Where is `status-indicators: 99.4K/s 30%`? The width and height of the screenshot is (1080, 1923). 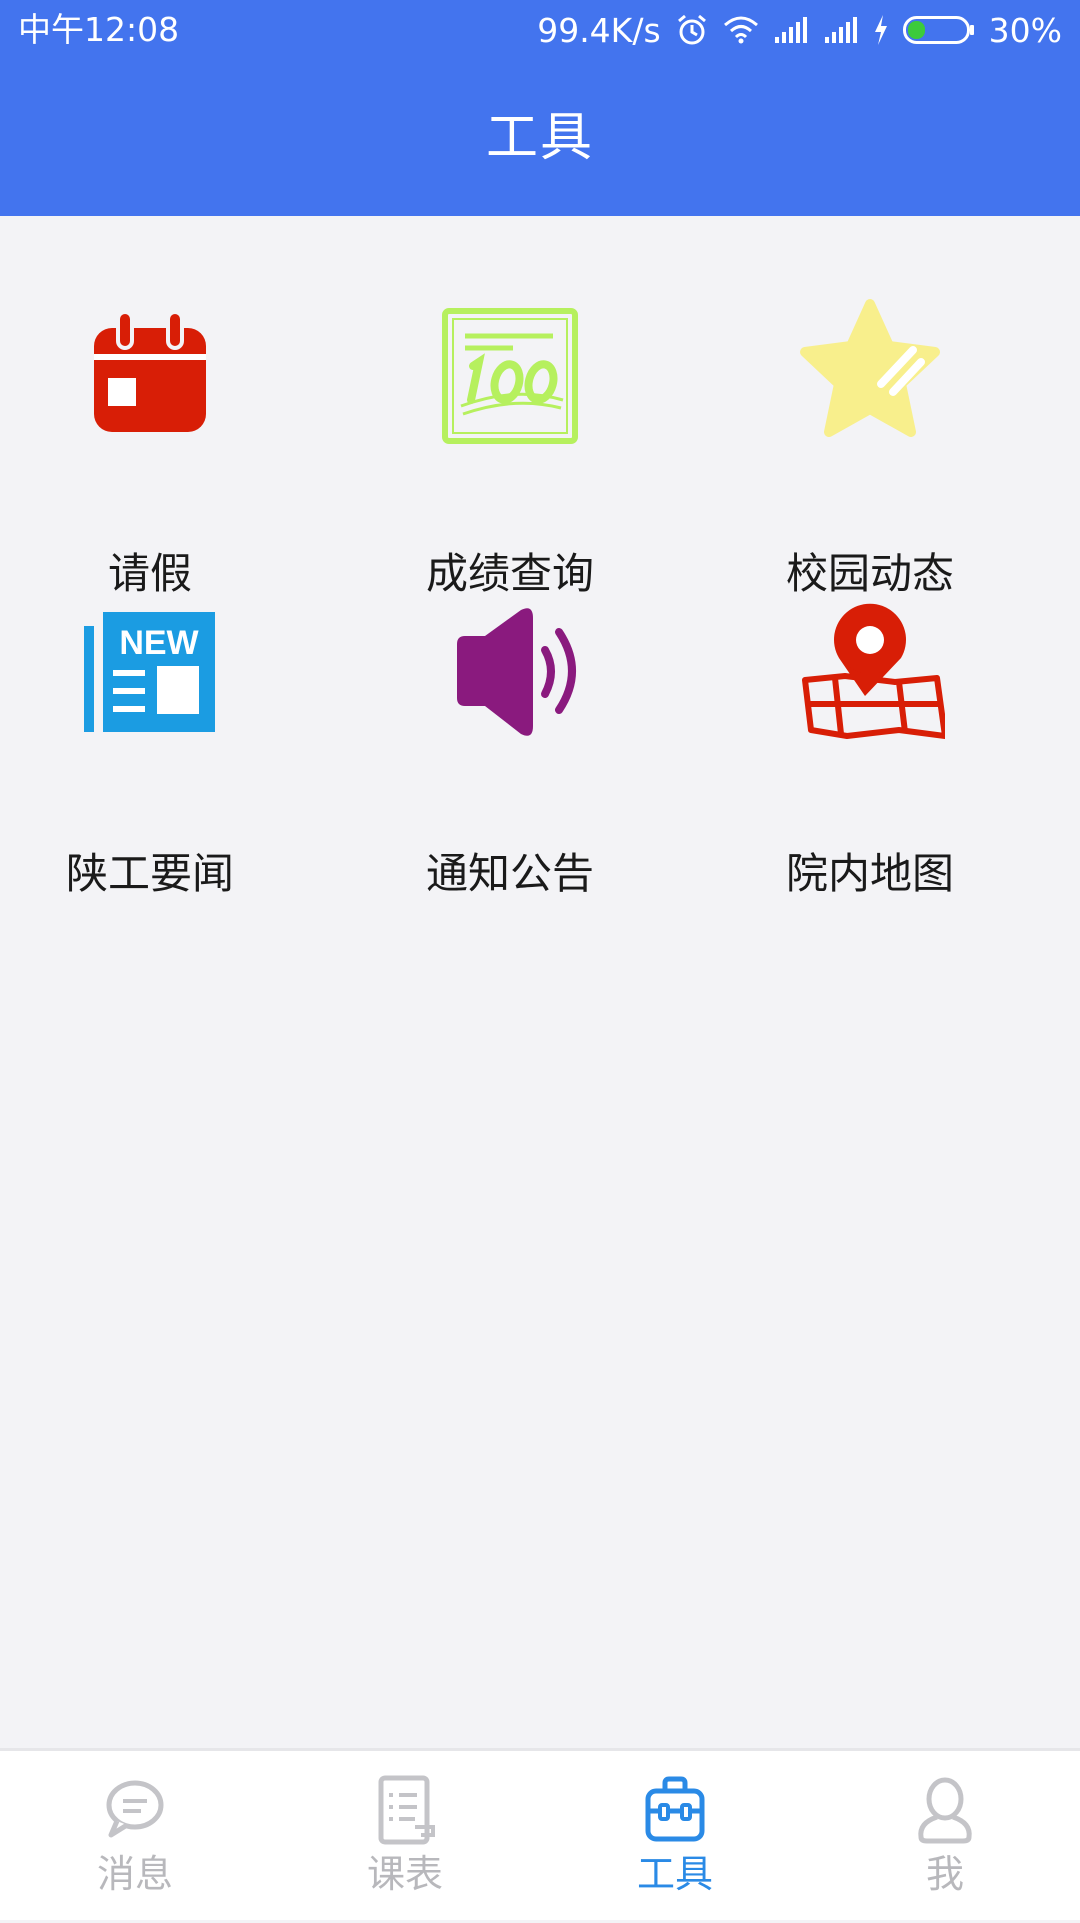 status-indicators: 99.4K/s 30% is located at coordinates (799, 30).